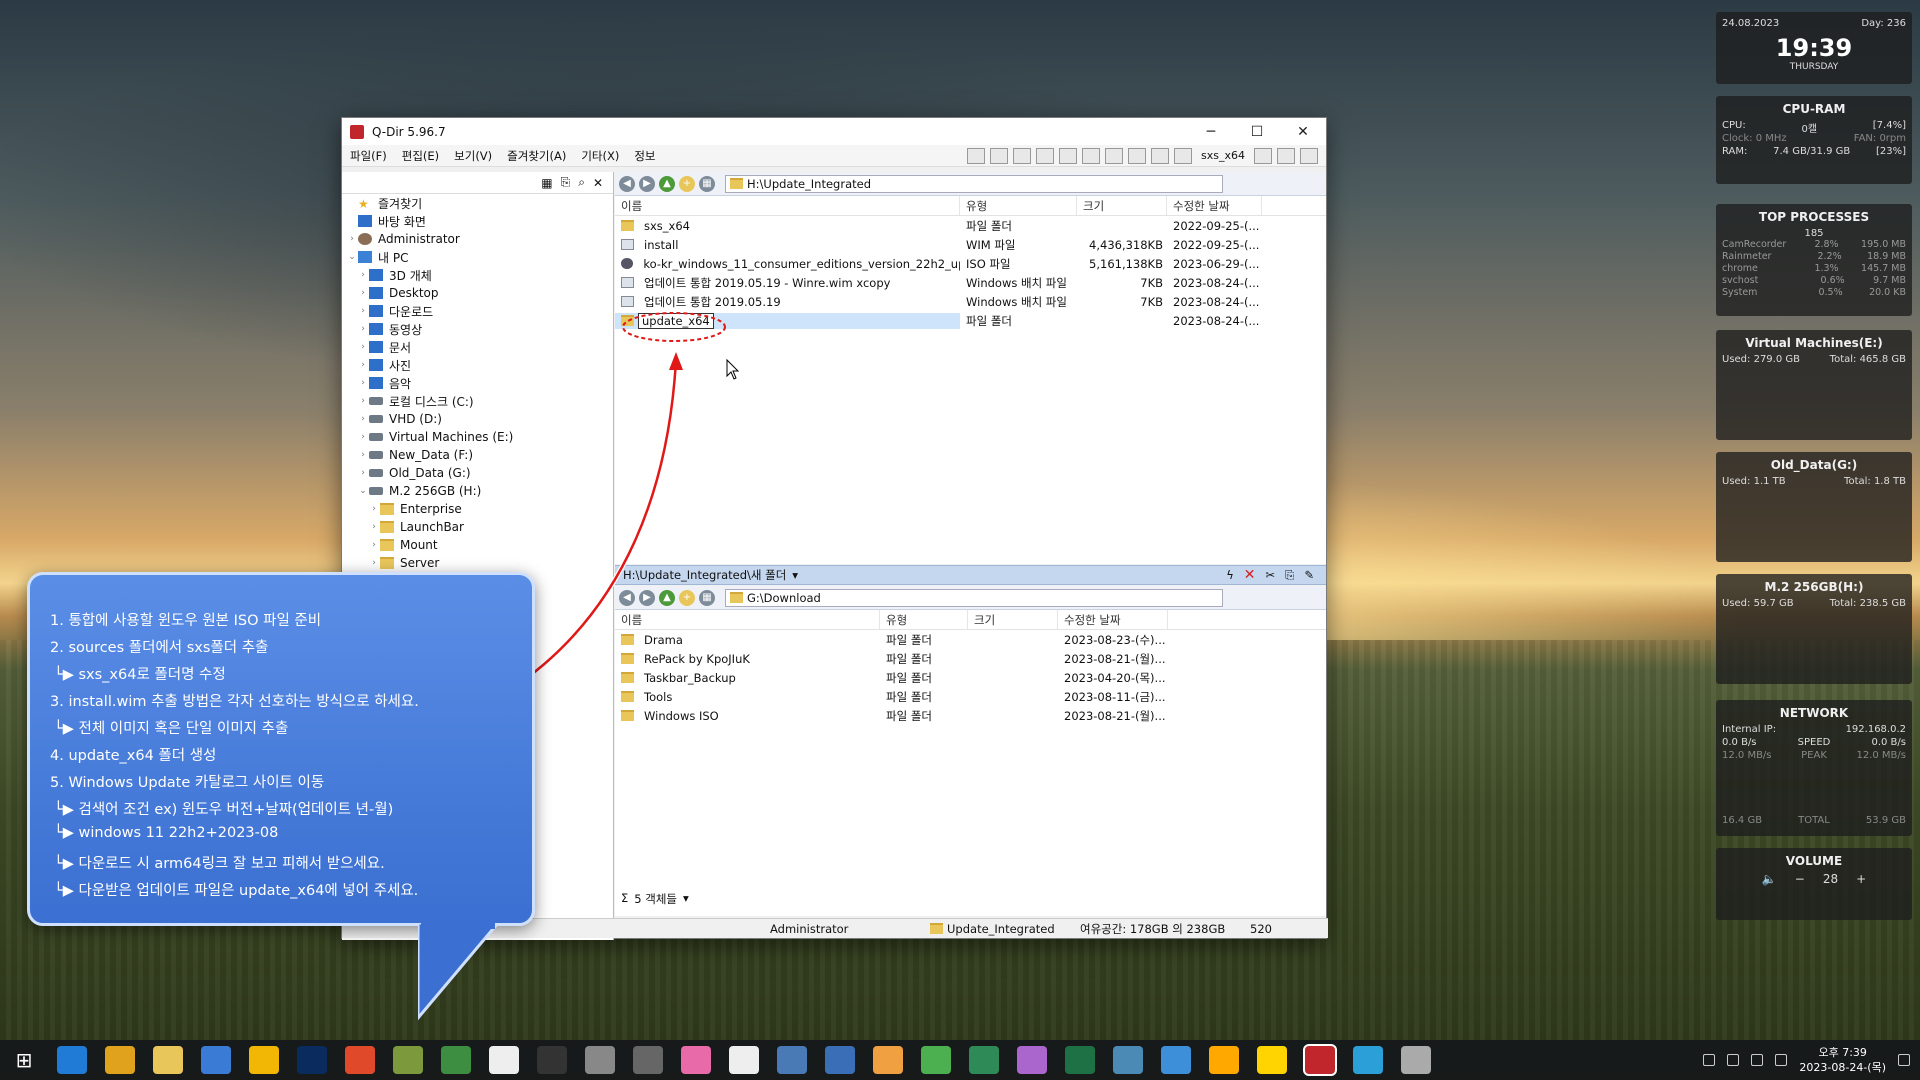  Describe the element at coordinates (1814, 713) in the screenshot. I see `network-title: NETWORK` at that location.